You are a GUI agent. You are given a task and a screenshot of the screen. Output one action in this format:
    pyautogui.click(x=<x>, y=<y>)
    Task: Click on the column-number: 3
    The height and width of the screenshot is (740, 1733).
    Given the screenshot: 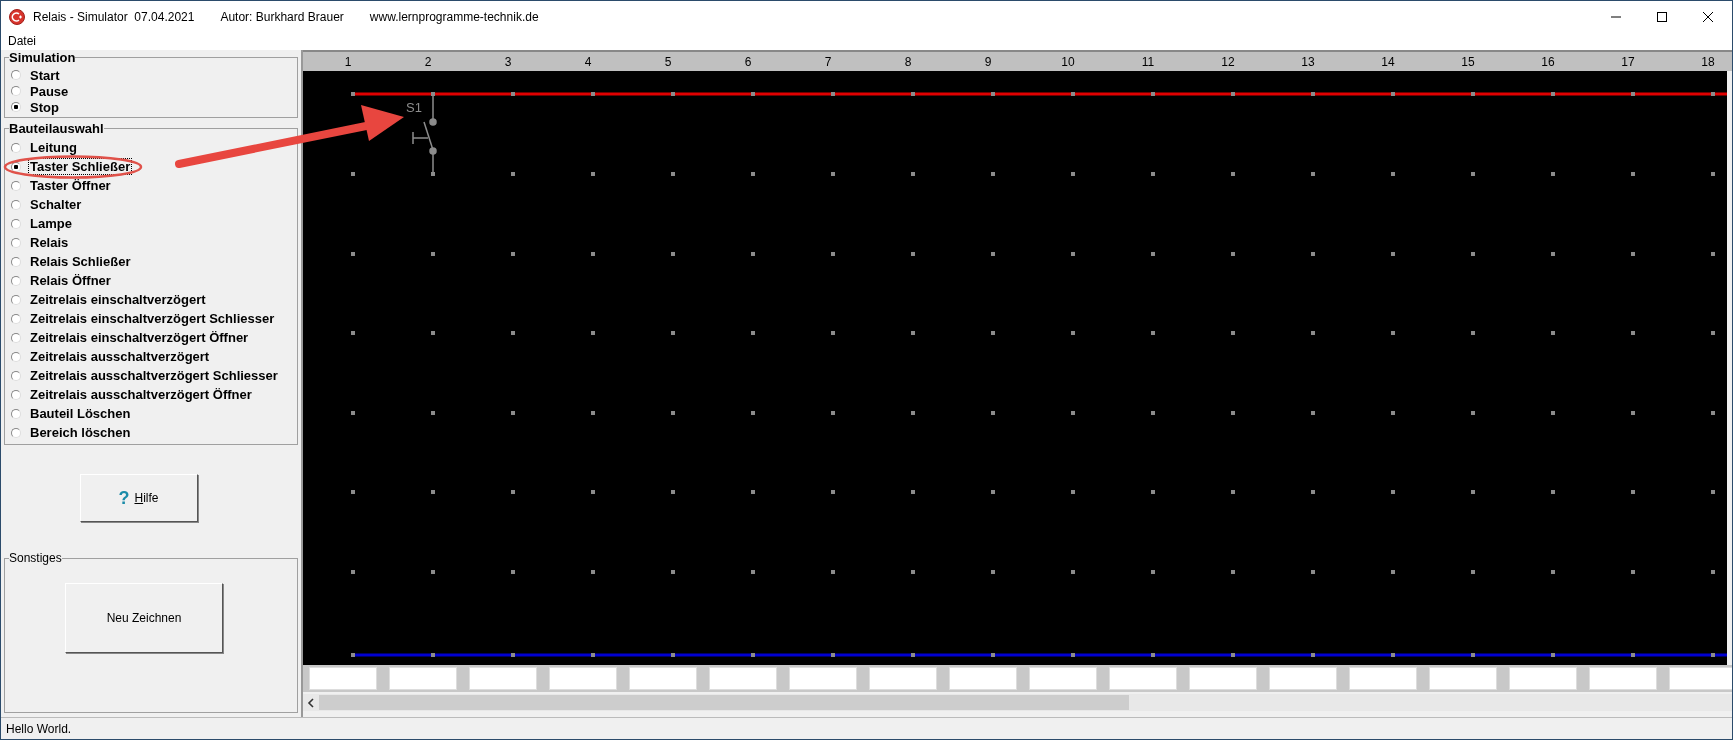 What is the action you would take?
    pyautogui.click(x=508, y=61)
    